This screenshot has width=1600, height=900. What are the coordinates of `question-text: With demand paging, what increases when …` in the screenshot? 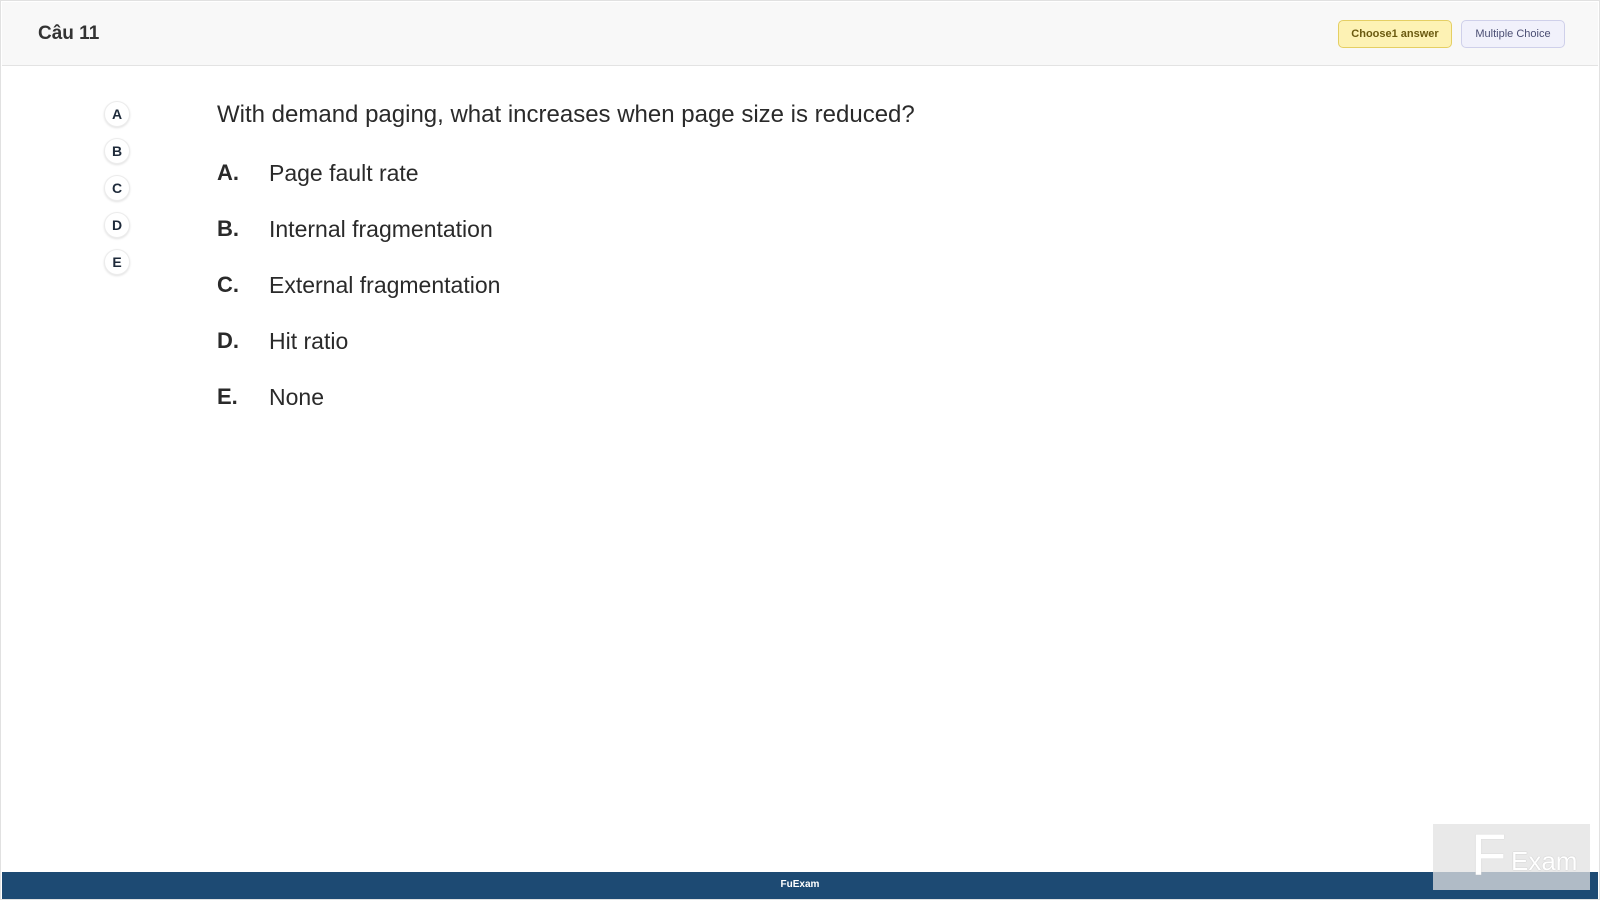 It's located at (566, 114).